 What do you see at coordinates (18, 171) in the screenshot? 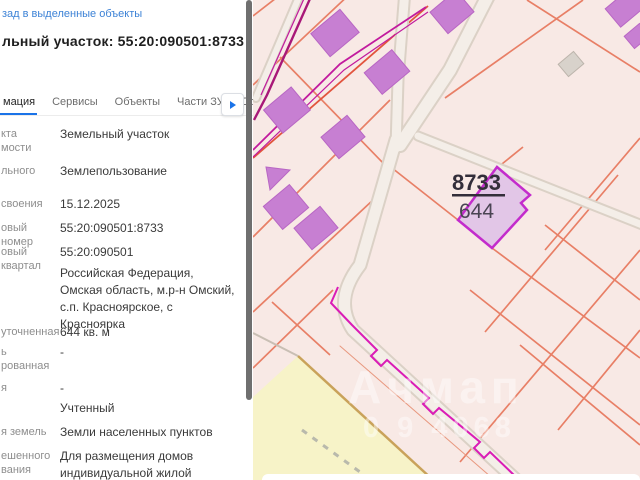
I see `detail-label: льного` at bounding box center [18, 171].